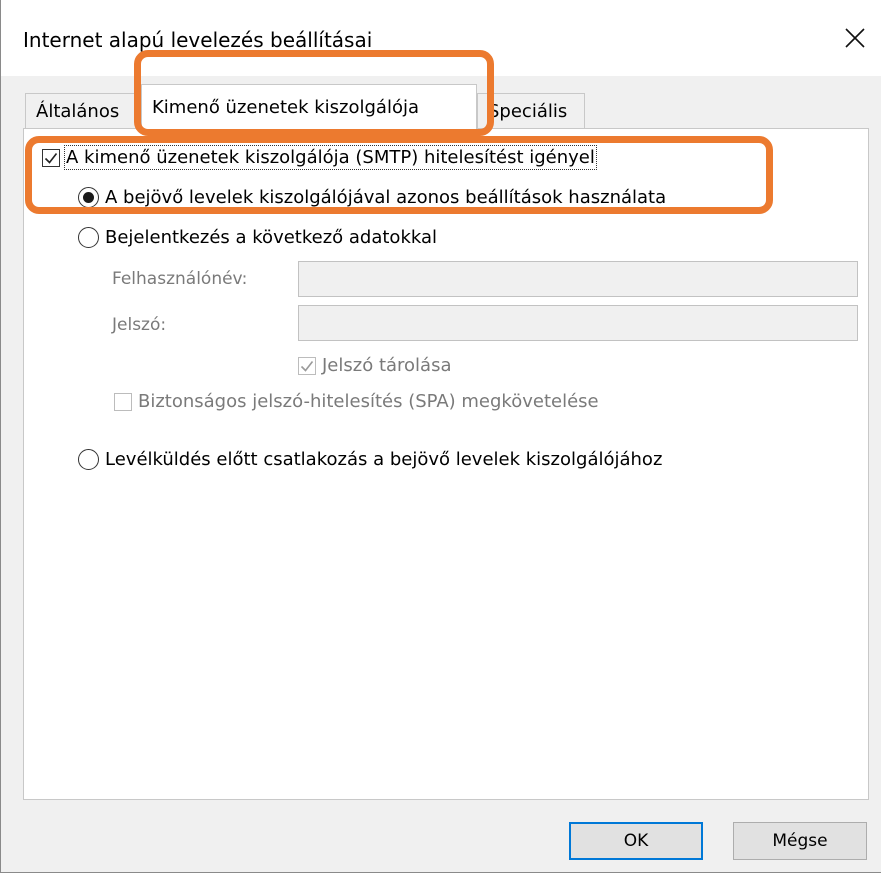 Image resolution: width=882 pixels, height=874 pixels. I want to click on close-icon, so click(855, 38).